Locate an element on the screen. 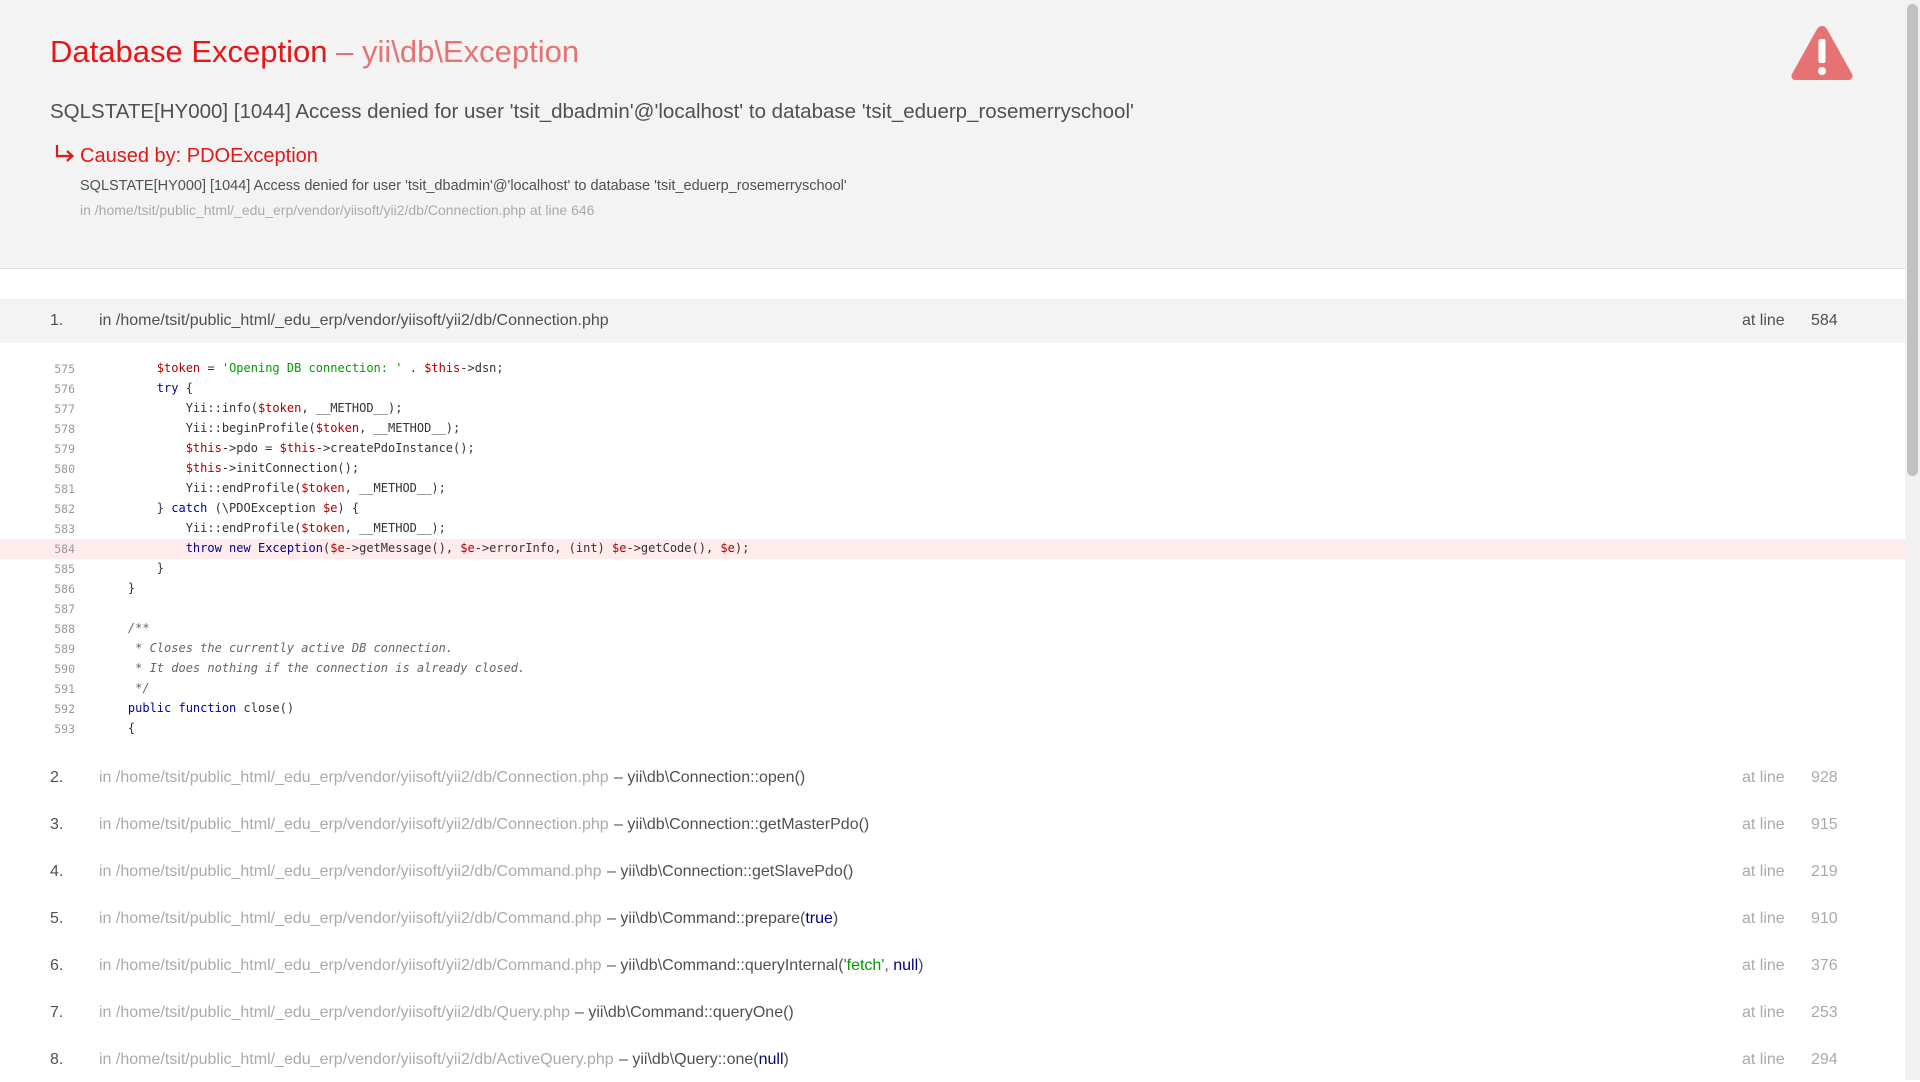 This screenshot has width=1920, height=1082. scrollbar-thumb is located at coordinates (1912, 240).